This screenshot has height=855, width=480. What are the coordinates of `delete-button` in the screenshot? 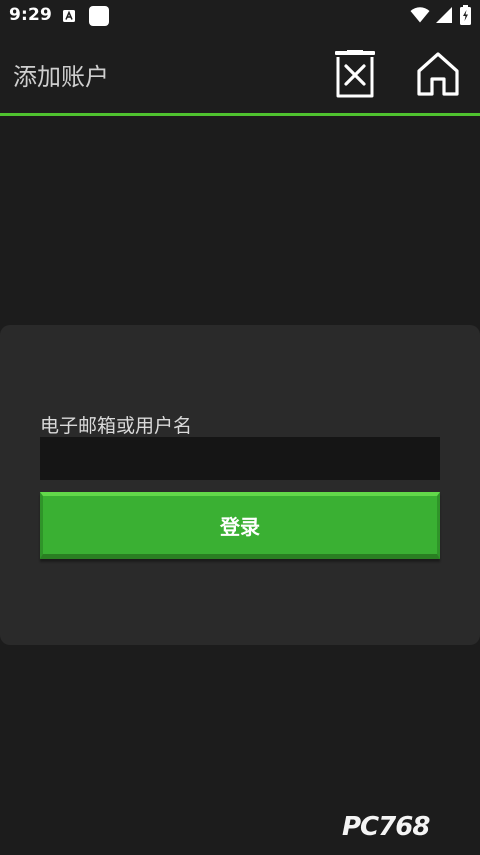 It's located at (355, 74).